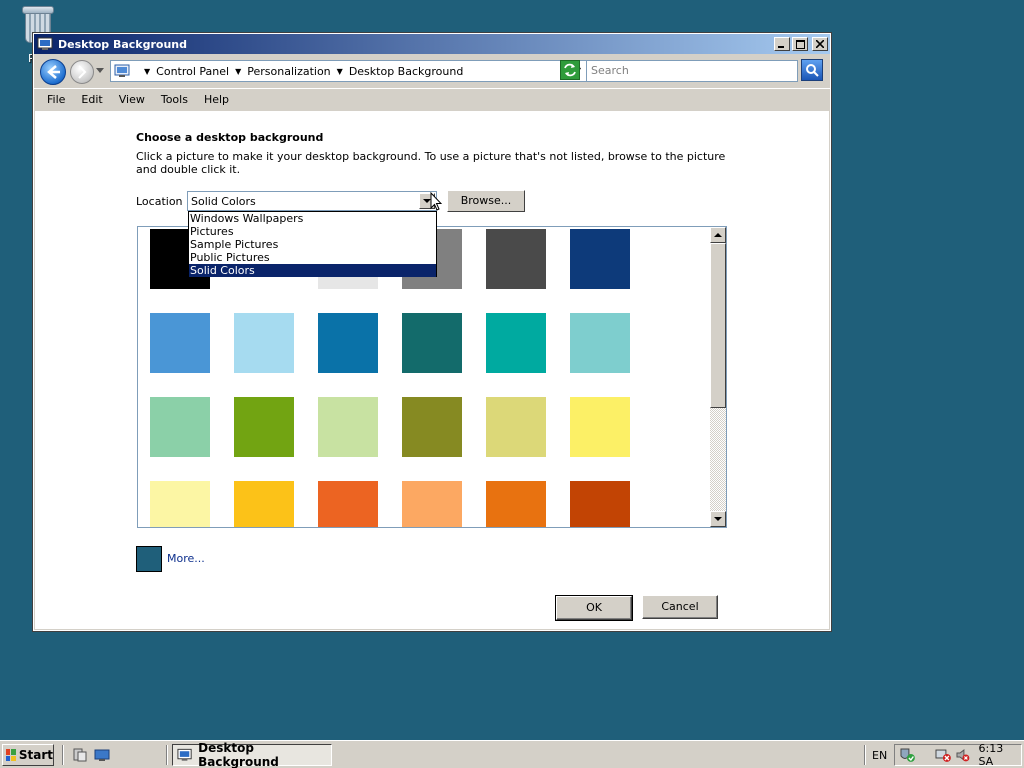 This screenshot has width=1024, height=768. I want to click on taskbar-item-desktop-background: Desktop Background, so click(252, 754).